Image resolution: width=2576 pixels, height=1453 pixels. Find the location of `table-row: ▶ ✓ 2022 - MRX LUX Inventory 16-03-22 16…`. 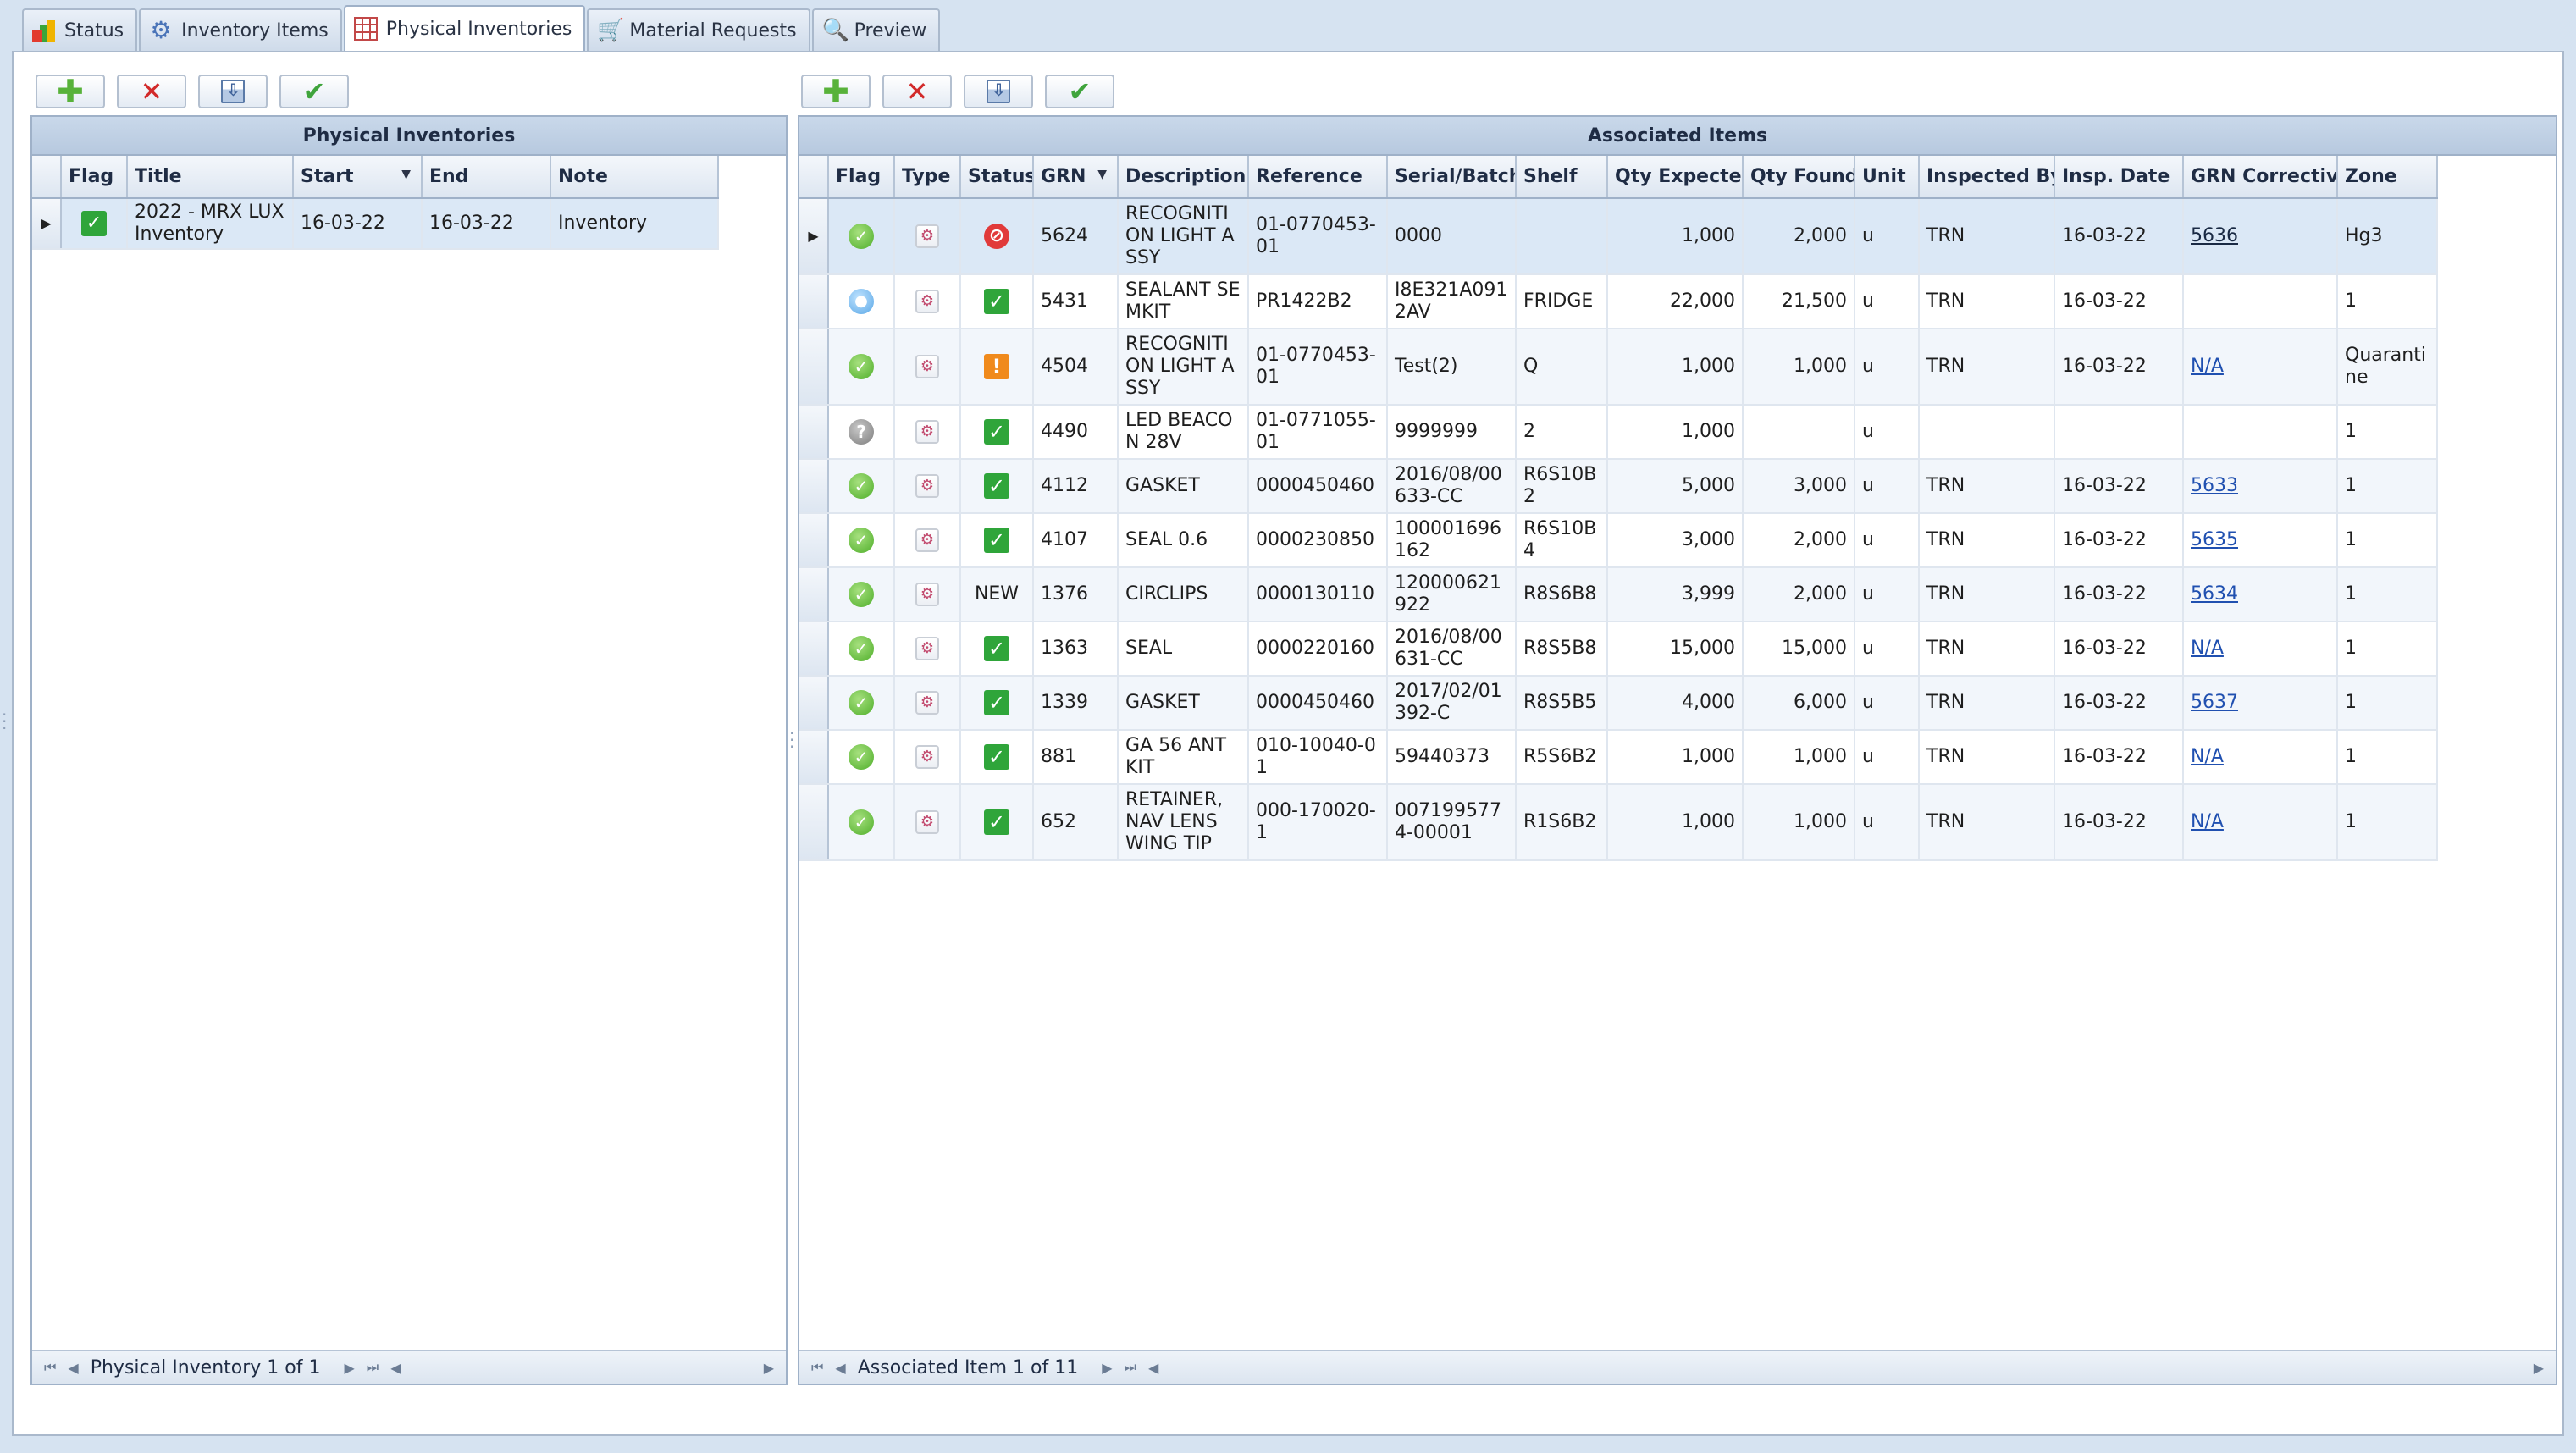

table-row: ▶ ✓ 2022 - MRX LUX Inventory 16-03-22 16… is located at coordinates (375, 224).